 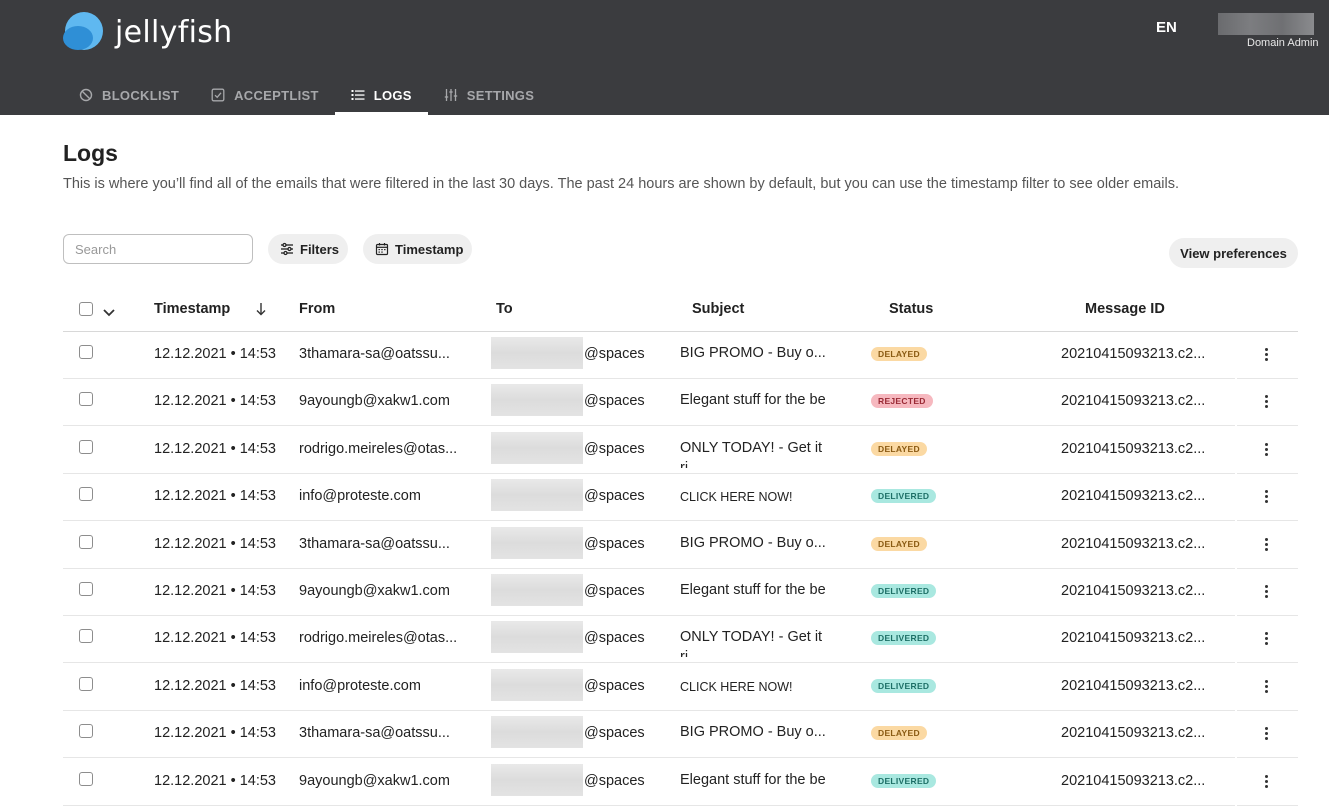 I want to click on tab-logs: LOGS, so click(x=381, y=95).